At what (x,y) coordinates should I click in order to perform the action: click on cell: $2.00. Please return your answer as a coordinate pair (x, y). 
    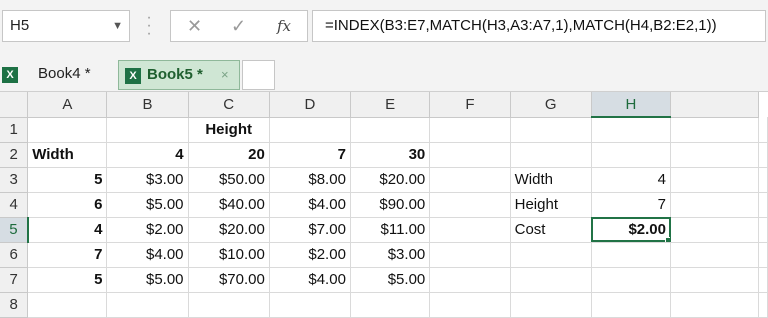
    Looking at the image, I should click on (310, 255).